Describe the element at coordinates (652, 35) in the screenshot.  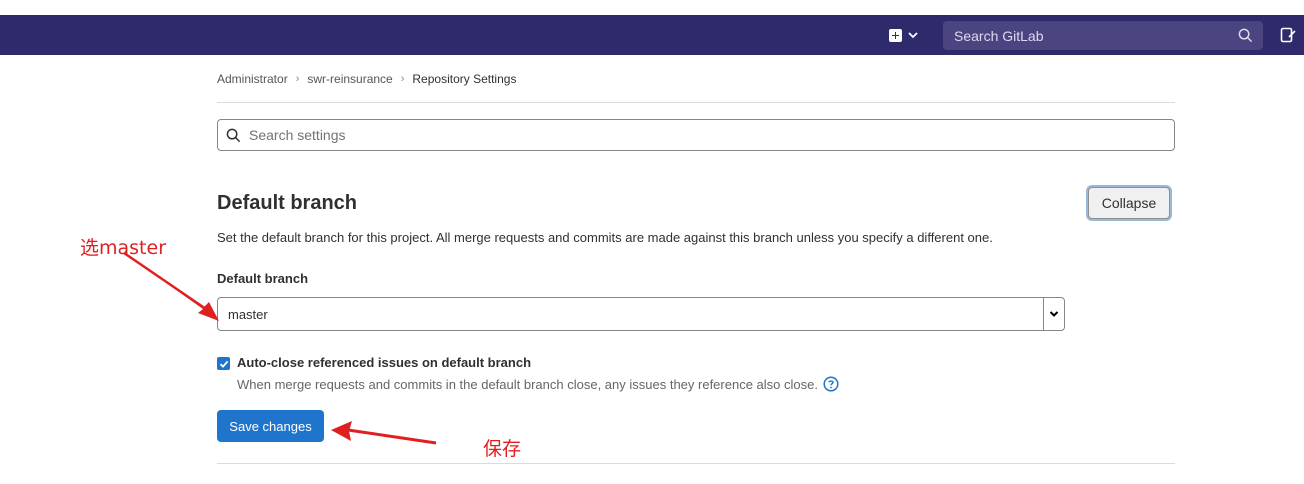
I see `top-navbar` at that location.